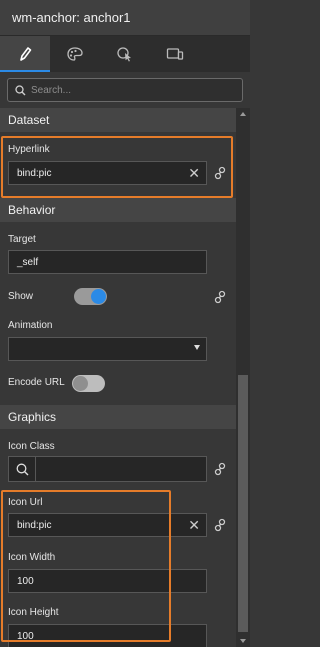 The width and height of the screenshot is (320, 647). What do you see at coordinates (243, 641) in the screenshot?
I see `scroll-down-icon` at bounding box center [243, 641].